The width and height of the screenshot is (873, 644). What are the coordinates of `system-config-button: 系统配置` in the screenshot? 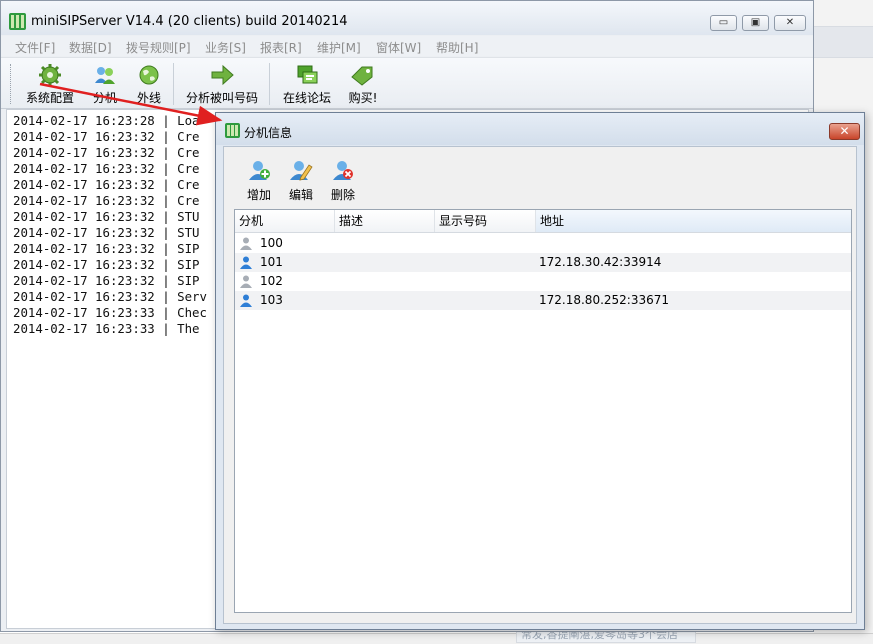 It's located at (50, 84).